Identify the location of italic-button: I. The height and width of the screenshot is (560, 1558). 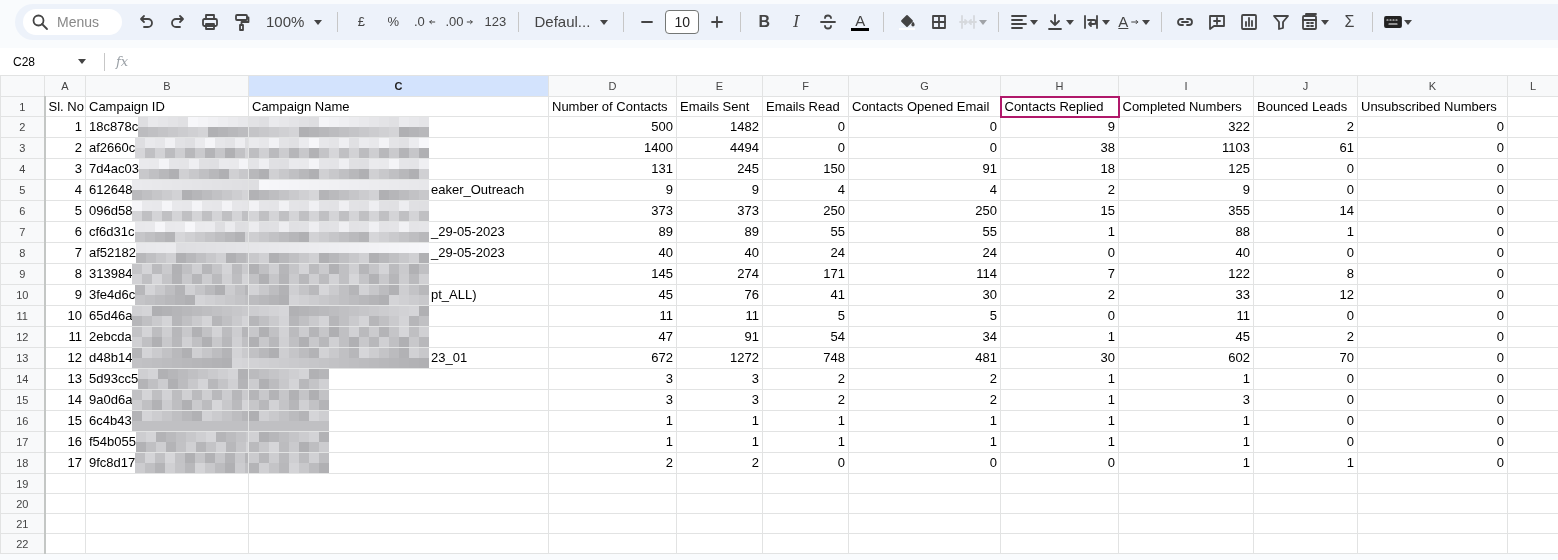
(796, 22).